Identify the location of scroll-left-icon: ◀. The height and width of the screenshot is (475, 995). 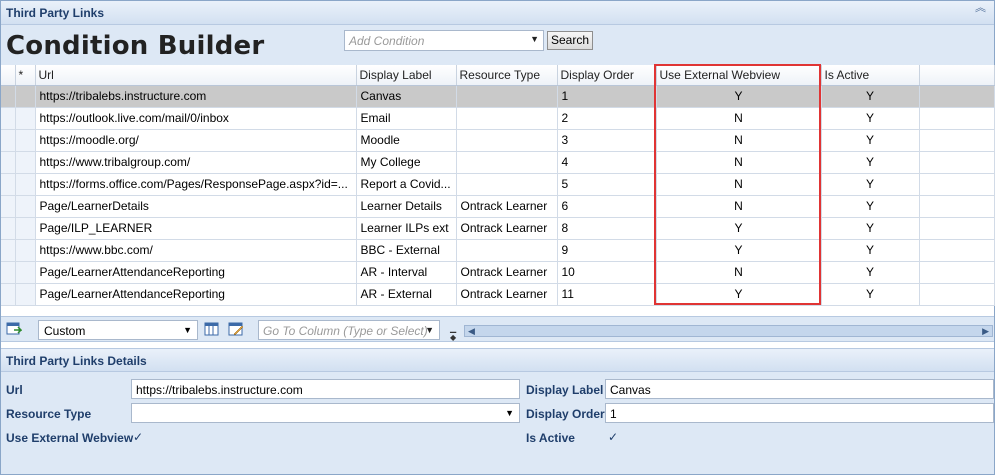
(471, 331).